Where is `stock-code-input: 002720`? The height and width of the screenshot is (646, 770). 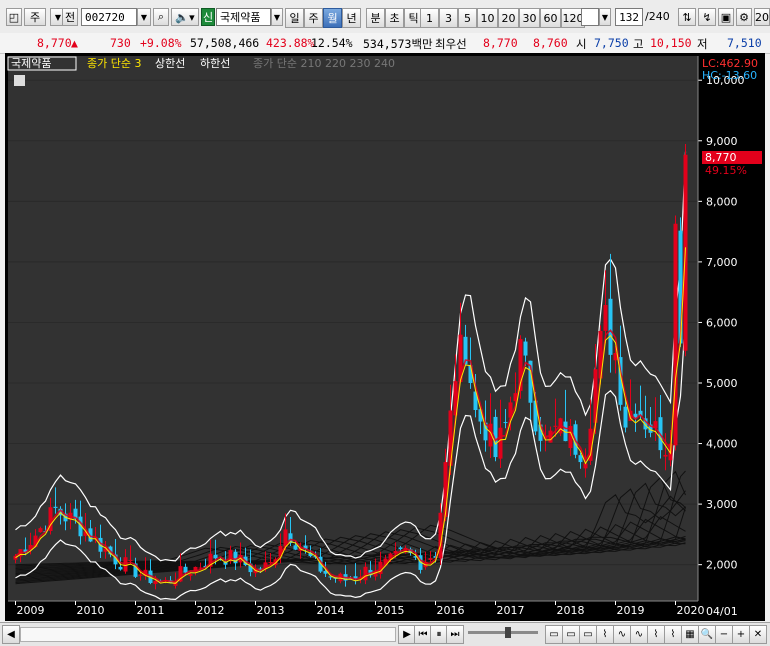 stock-code-input: 002720 is located at coordinates (109, 17).